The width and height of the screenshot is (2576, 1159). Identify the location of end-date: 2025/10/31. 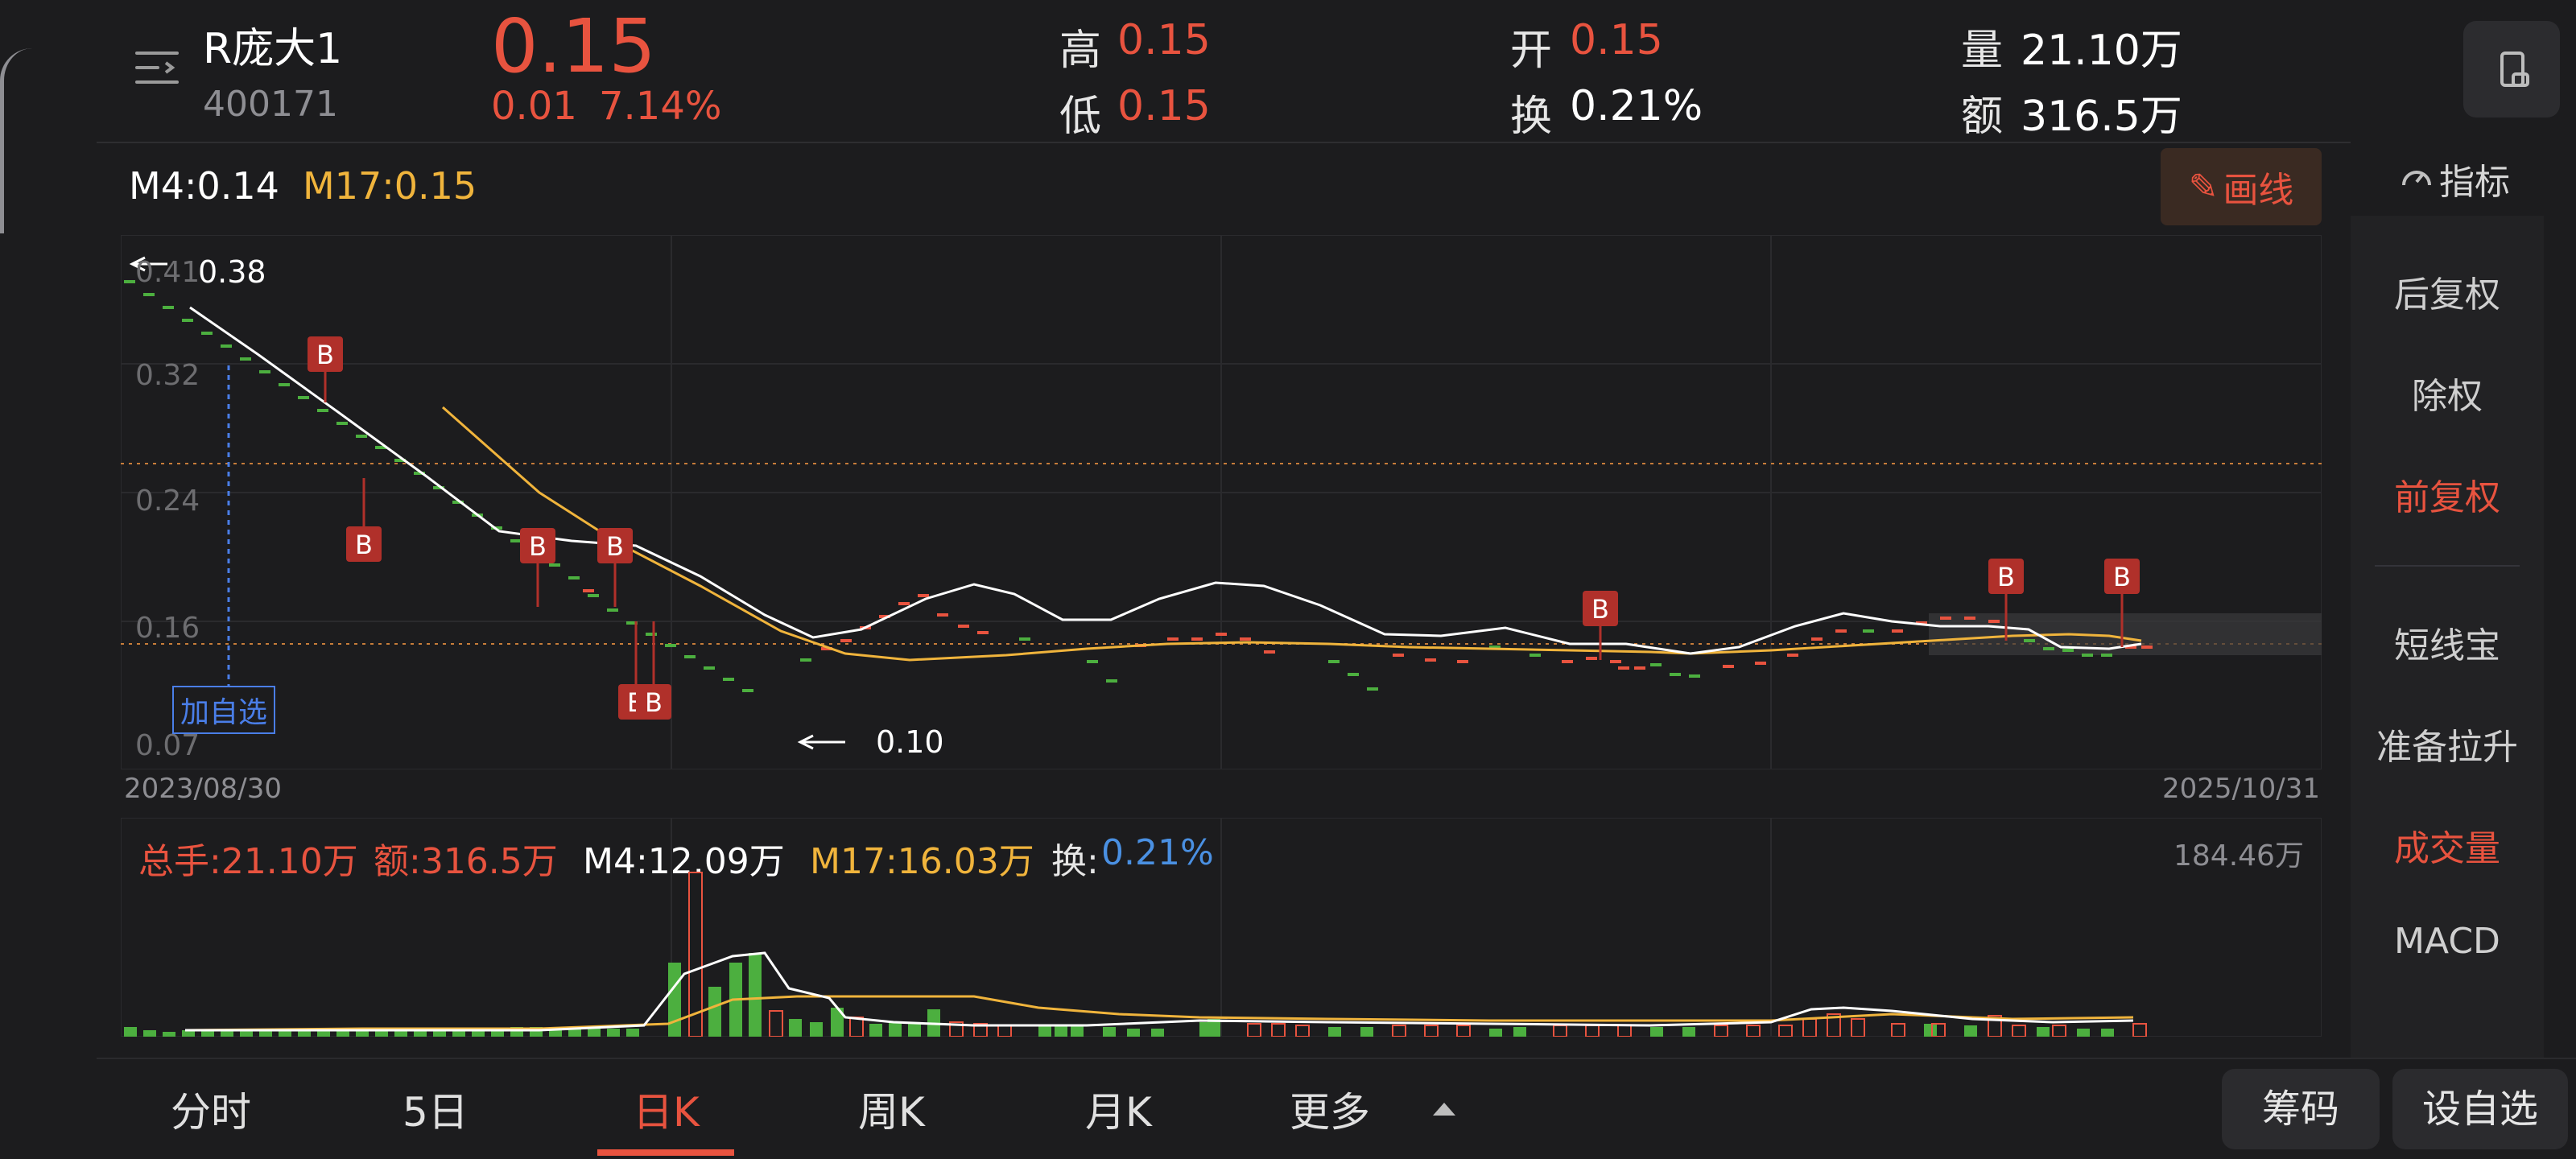
(2241, 789).